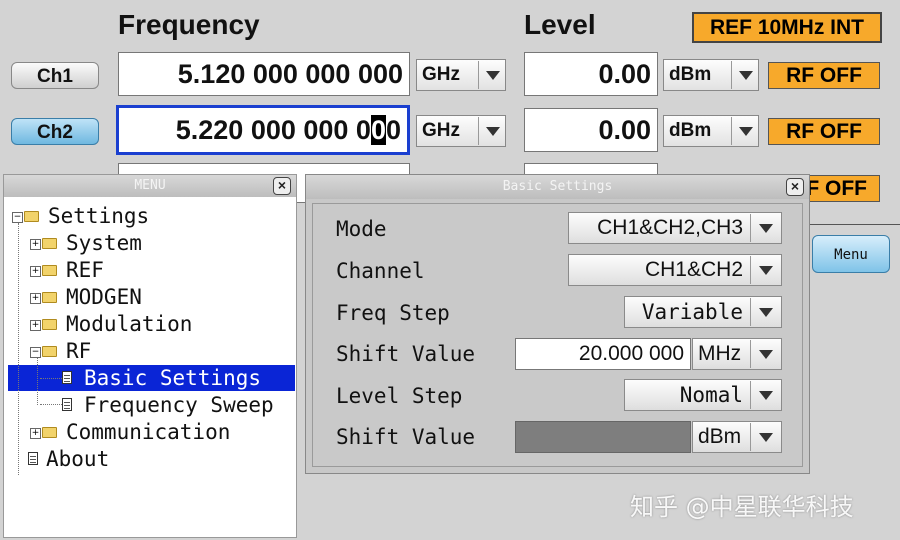  I want to click on basic-settings-title: Basic Settings, so click(557, 186).